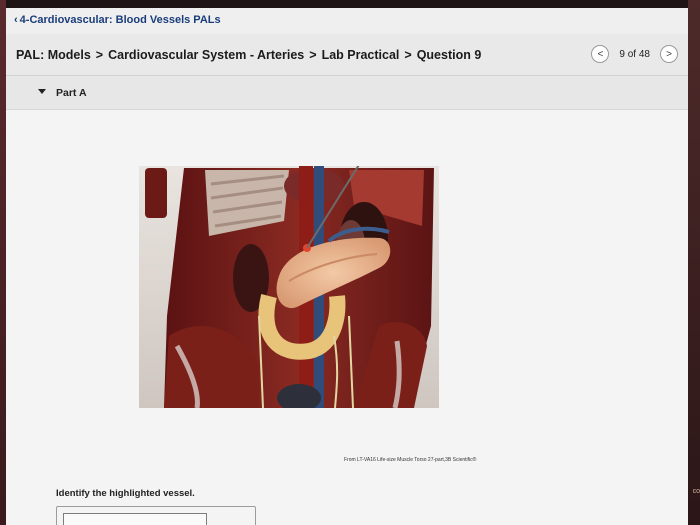 The width and height of the screenshot is (700, 525). What do you see at coordinates (669, 54) in the screenshot?
I see `next-question-button: >` at bounding box center [669, 54].